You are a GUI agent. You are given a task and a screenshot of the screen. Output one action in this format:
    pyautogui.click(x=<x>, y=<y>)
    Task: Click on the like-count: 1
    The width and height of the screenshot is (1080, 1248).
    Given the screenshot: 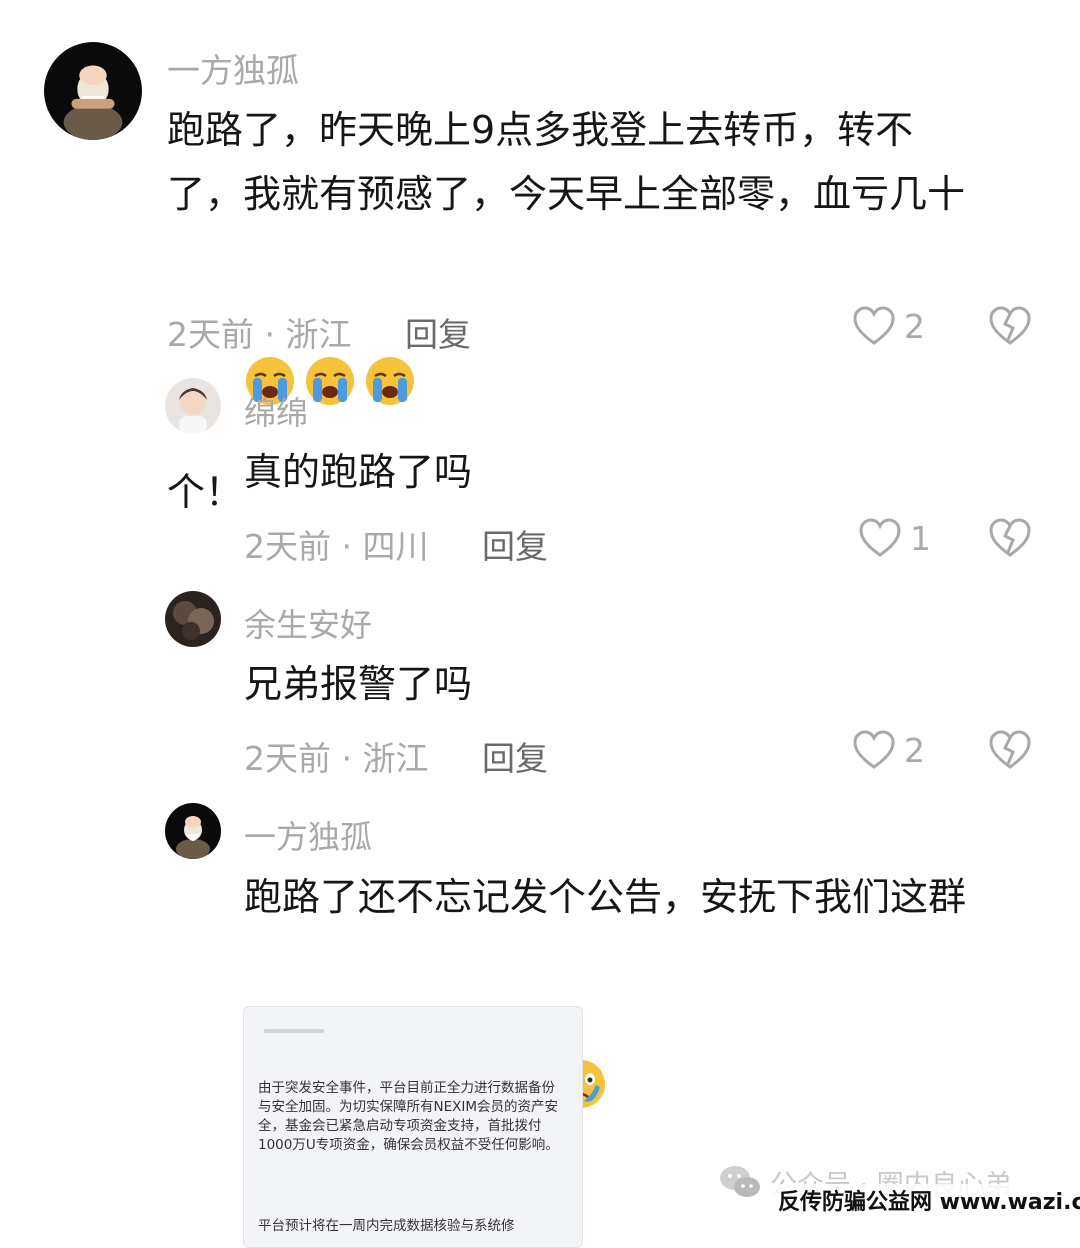 What is the action you would take?
    pyautogui.click(x=920, y=538)
    